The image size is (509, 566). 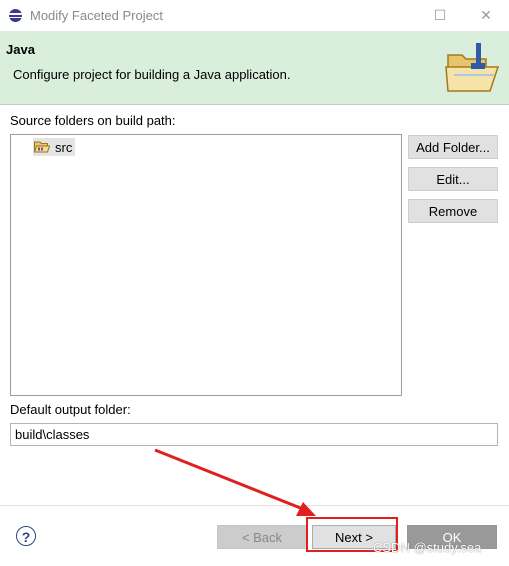 What do you see at coordinates (235, 482) in the screenshot?
I see `annotation-arrow` at bounding box center [235, 482].